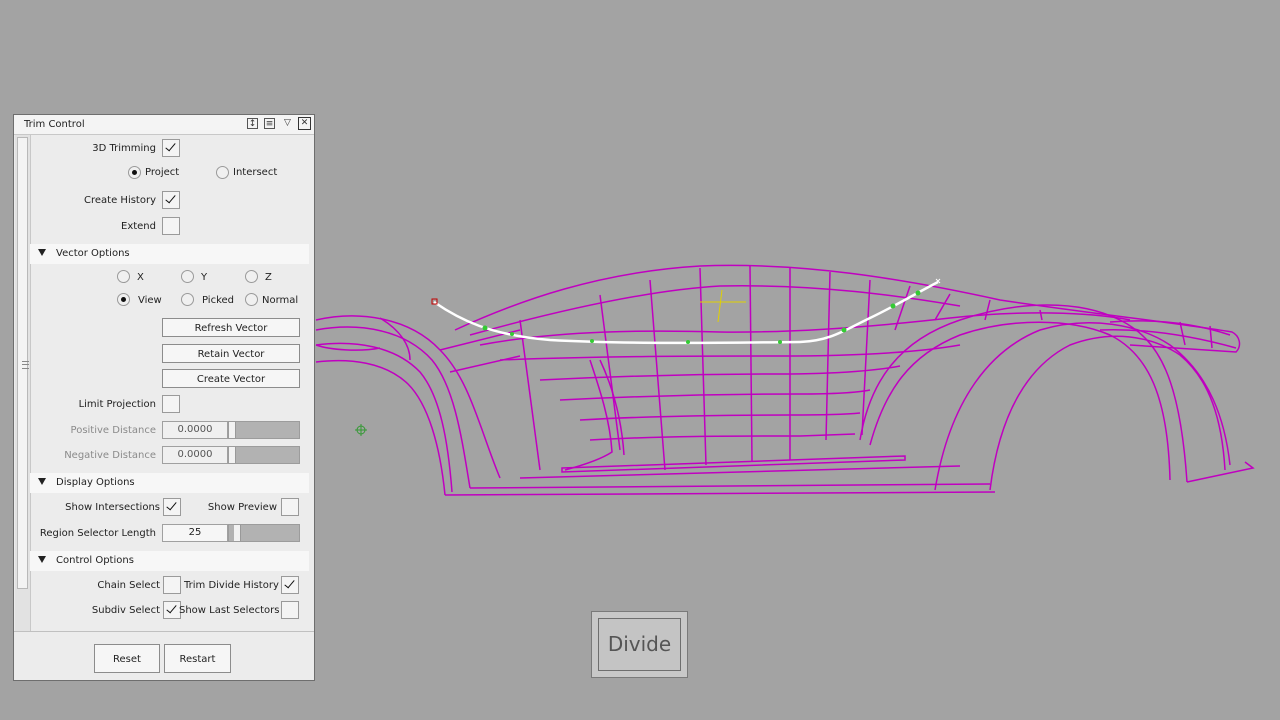  What do you see at coordinates (269, 123) in the screenshot?
I see `menu-icon: ≡` at bounding box center [269, 123].